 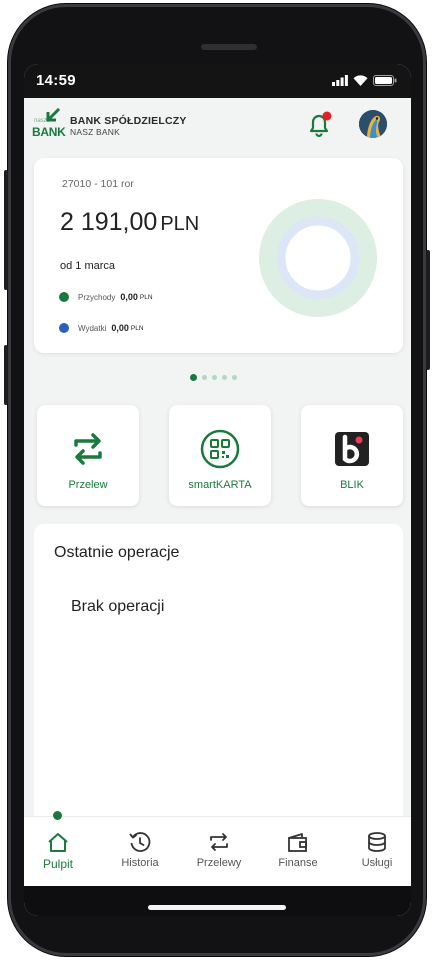 What do you see at coordinates (352, 485) in the screenshot?
I see `blik-tile-label: BLIK` at bounding box center [352, 485].